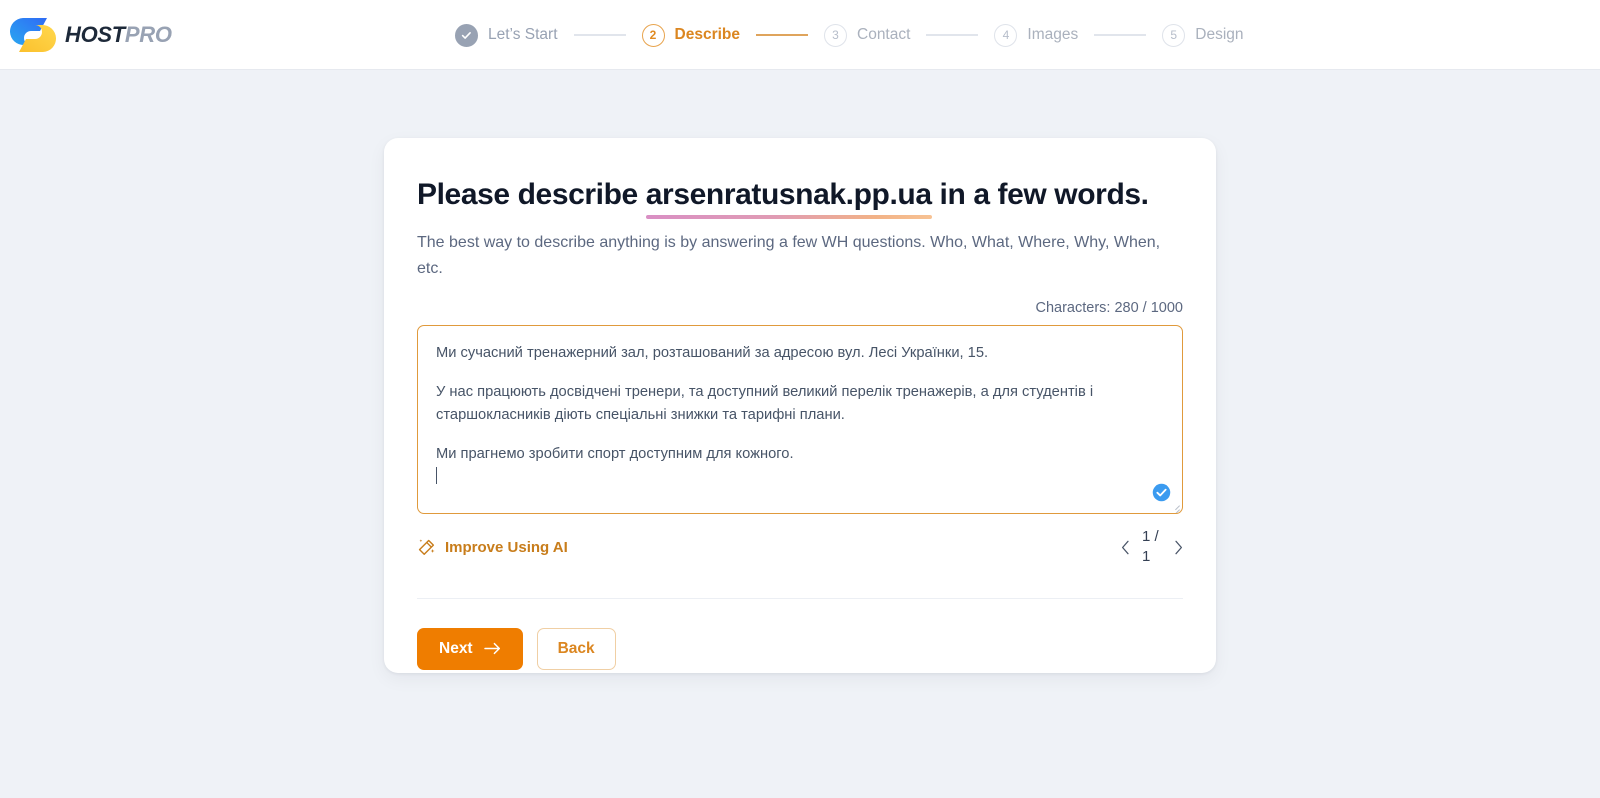 The width and height of the screenshot is (1600, 798). I want to click on step-describe: 2 Describe, so click(690, 35).